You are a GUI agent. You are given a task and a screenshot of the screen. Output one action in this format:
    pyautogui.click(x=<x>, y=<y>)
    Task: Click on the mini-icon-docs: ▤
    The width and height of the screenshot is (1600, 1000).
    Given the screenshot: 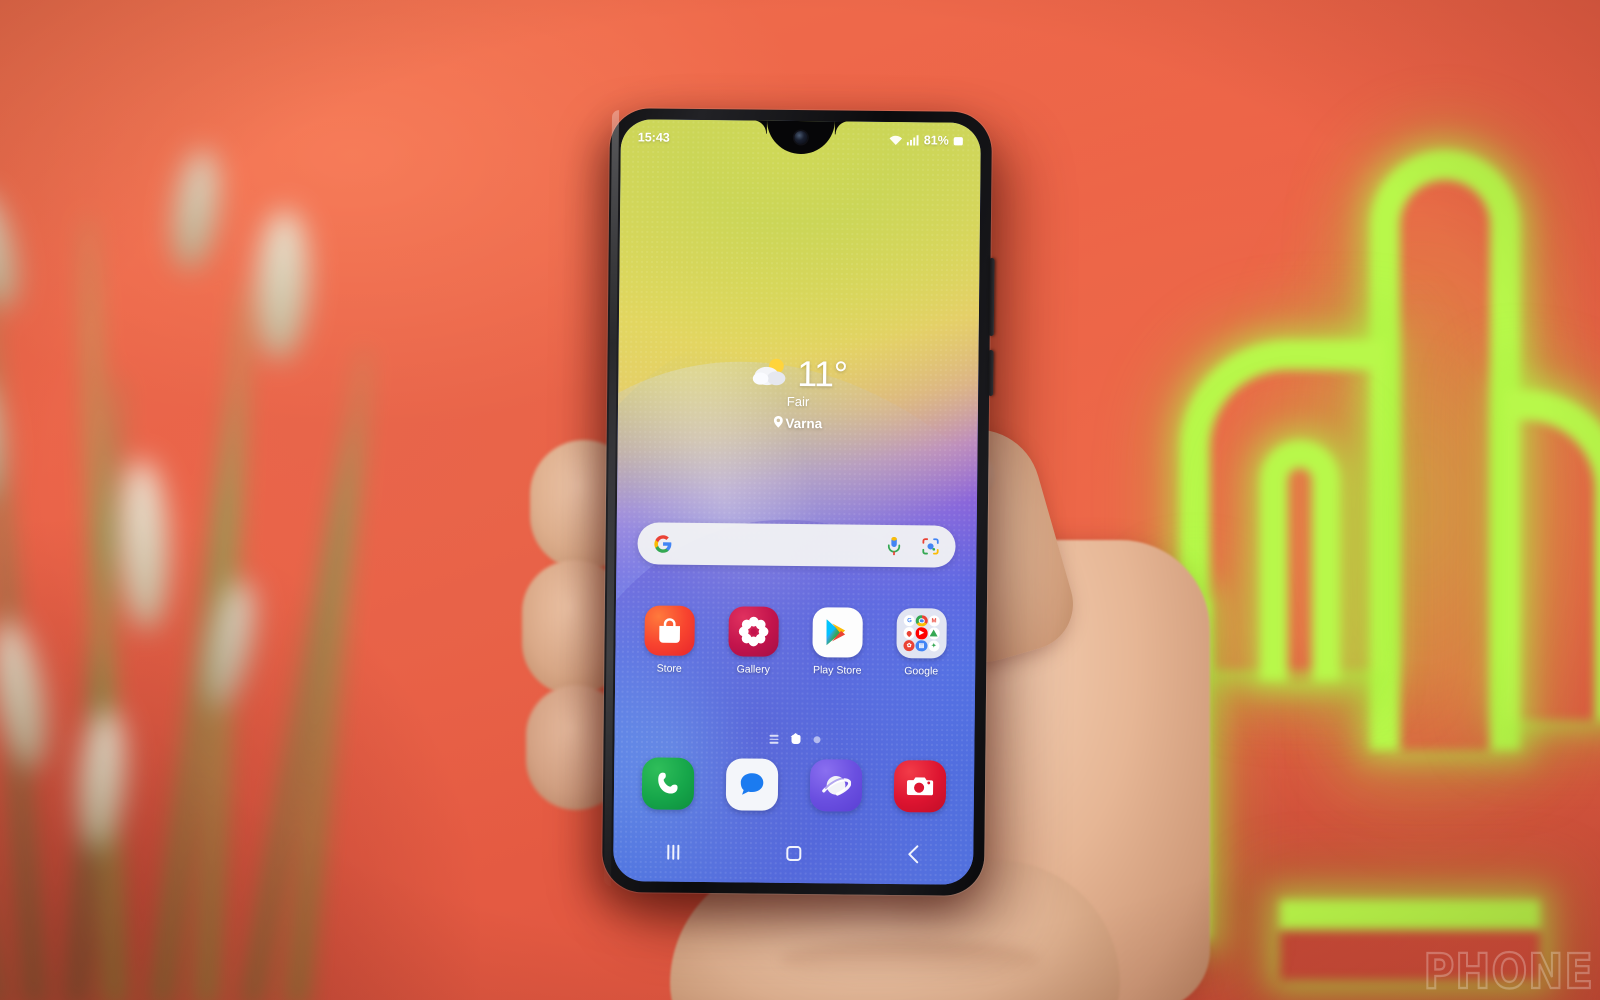 What is the action you would take?
    pyautogui.click(x=921, y=645)
    